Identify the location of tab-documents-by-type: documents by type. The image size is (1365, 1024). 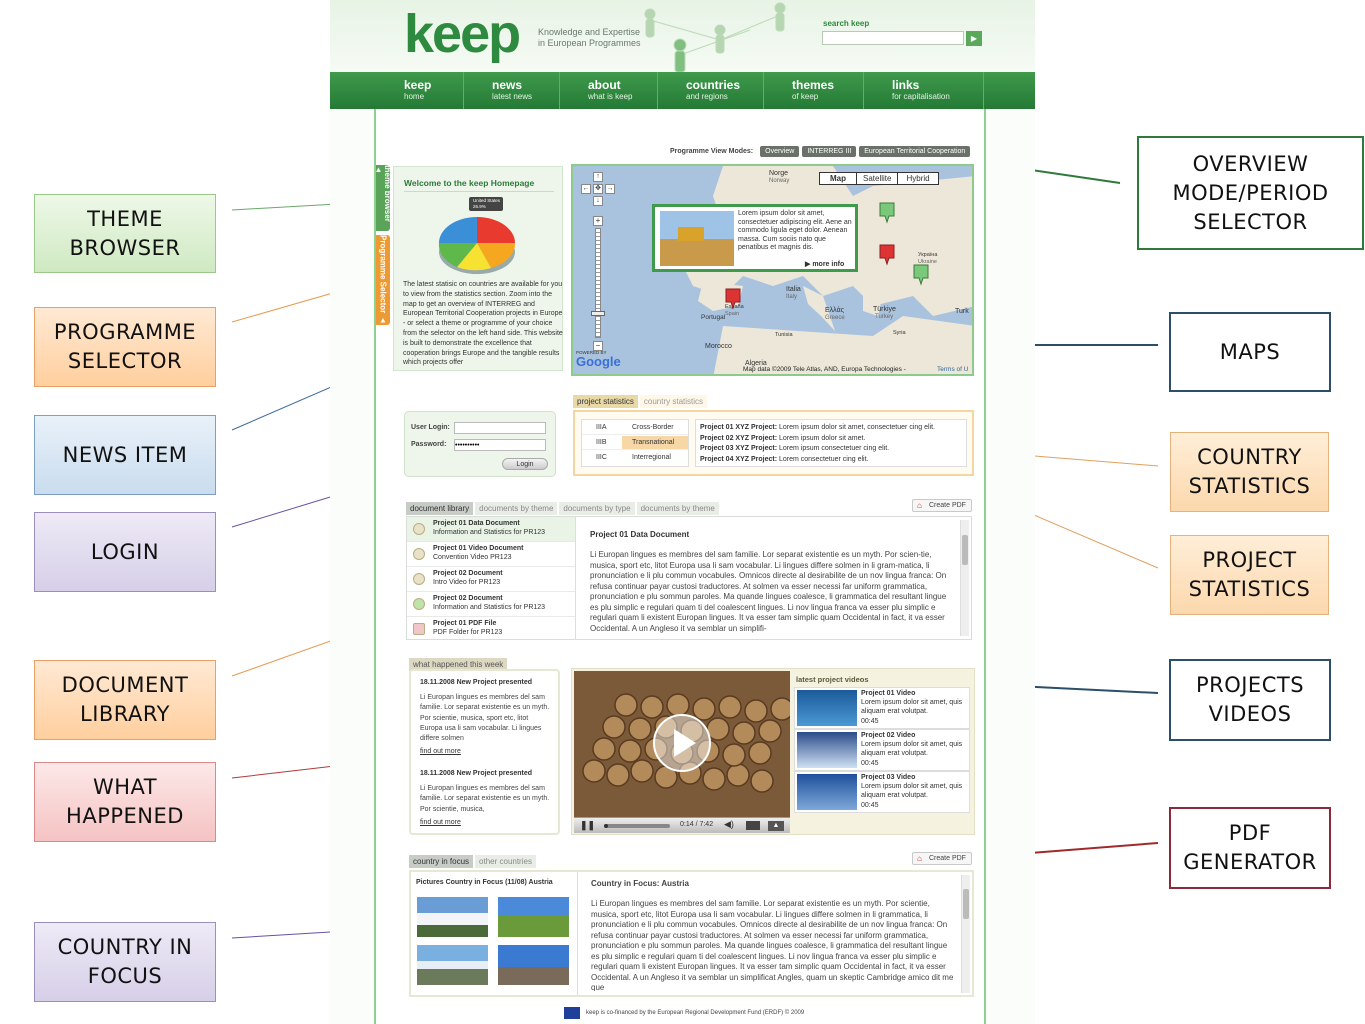
(597, 508).